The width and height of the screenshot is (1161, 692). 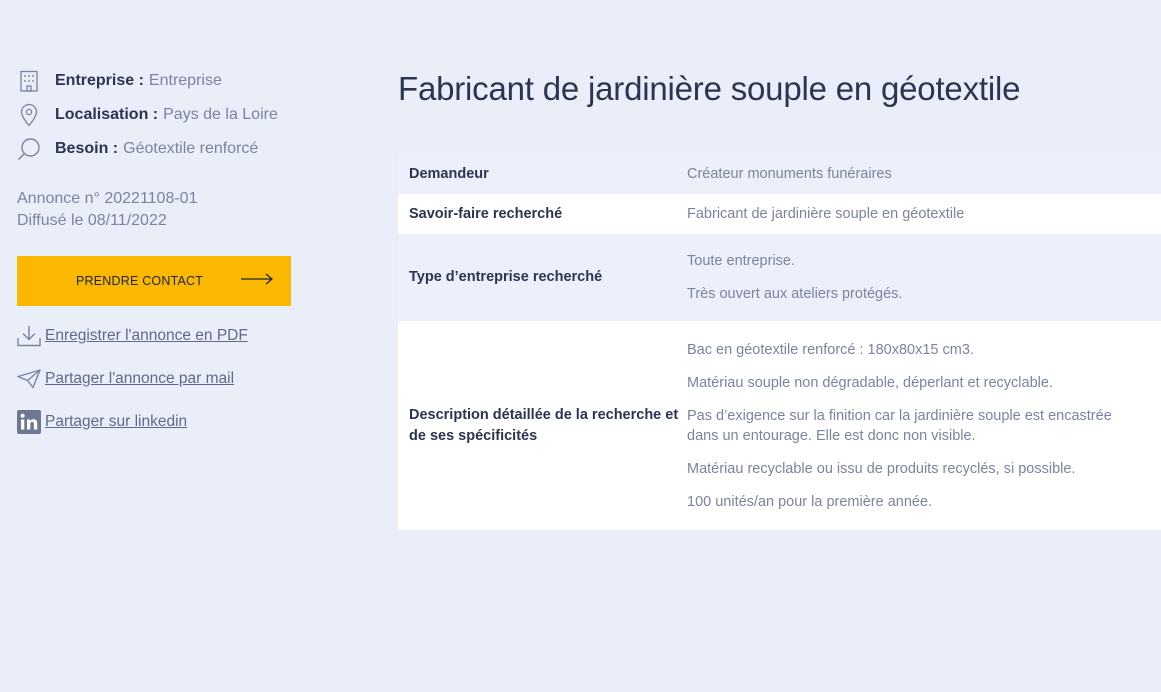 I want to click on value-text: Créateur monuments funéraires, so click(x=789, y=174).